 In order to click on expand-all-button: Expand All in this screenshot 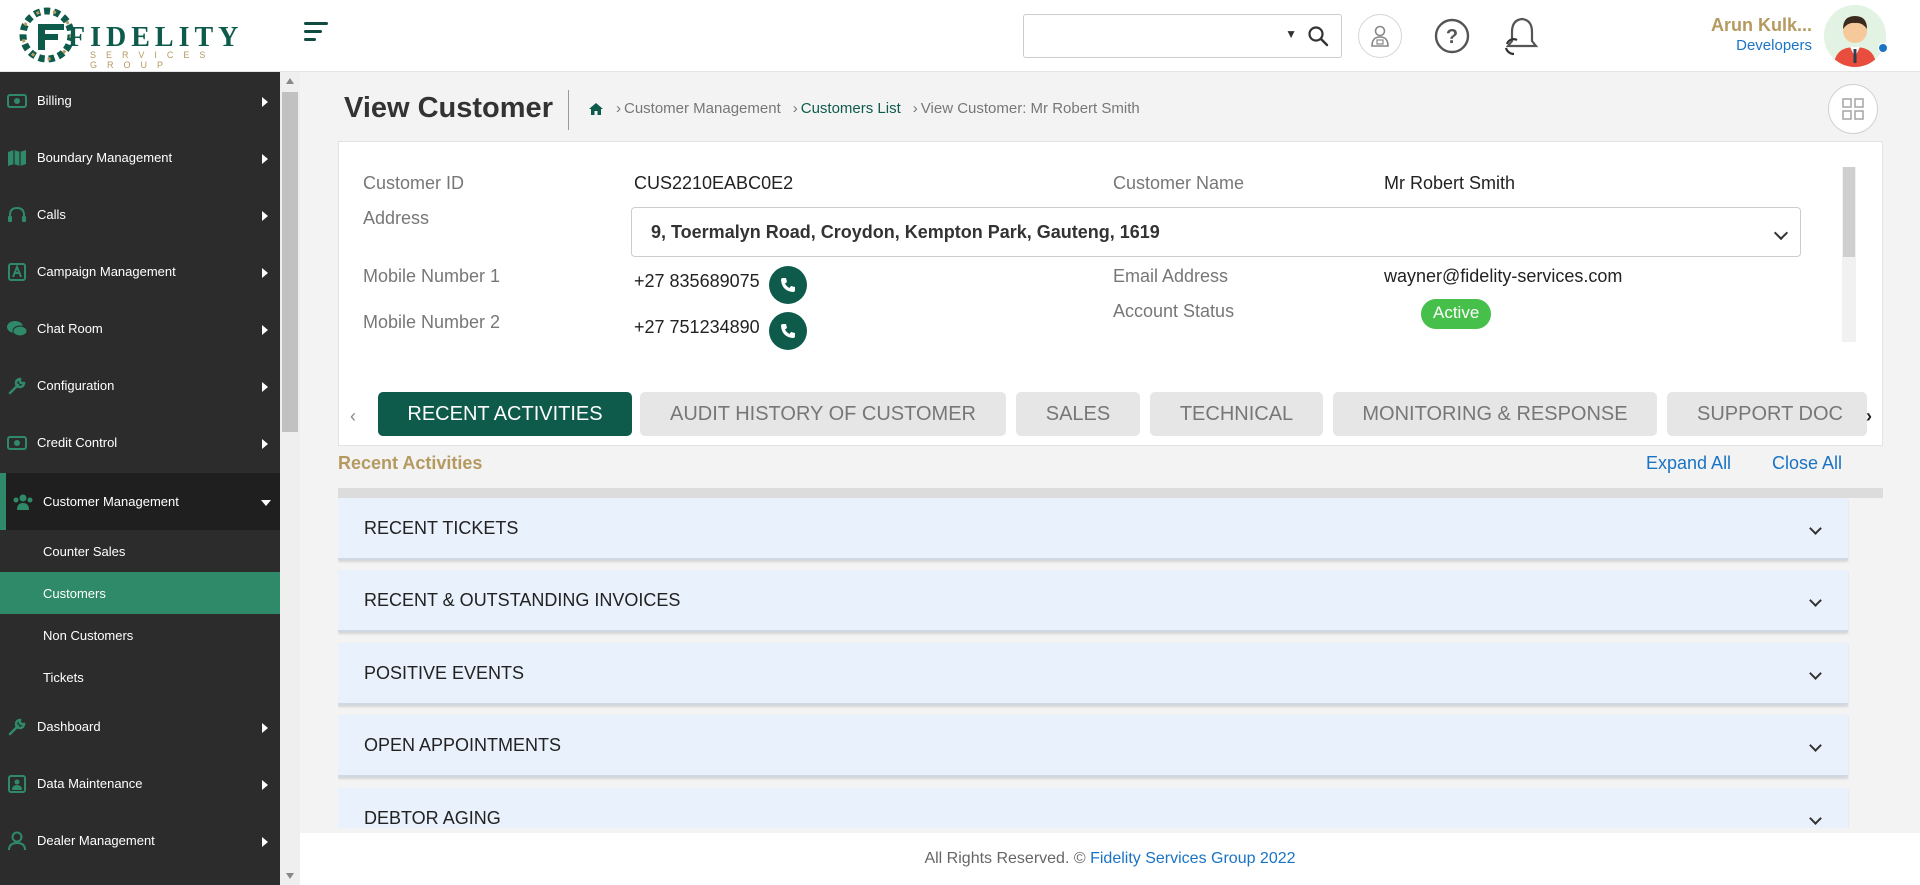, I will do `click(1688, 463)`.